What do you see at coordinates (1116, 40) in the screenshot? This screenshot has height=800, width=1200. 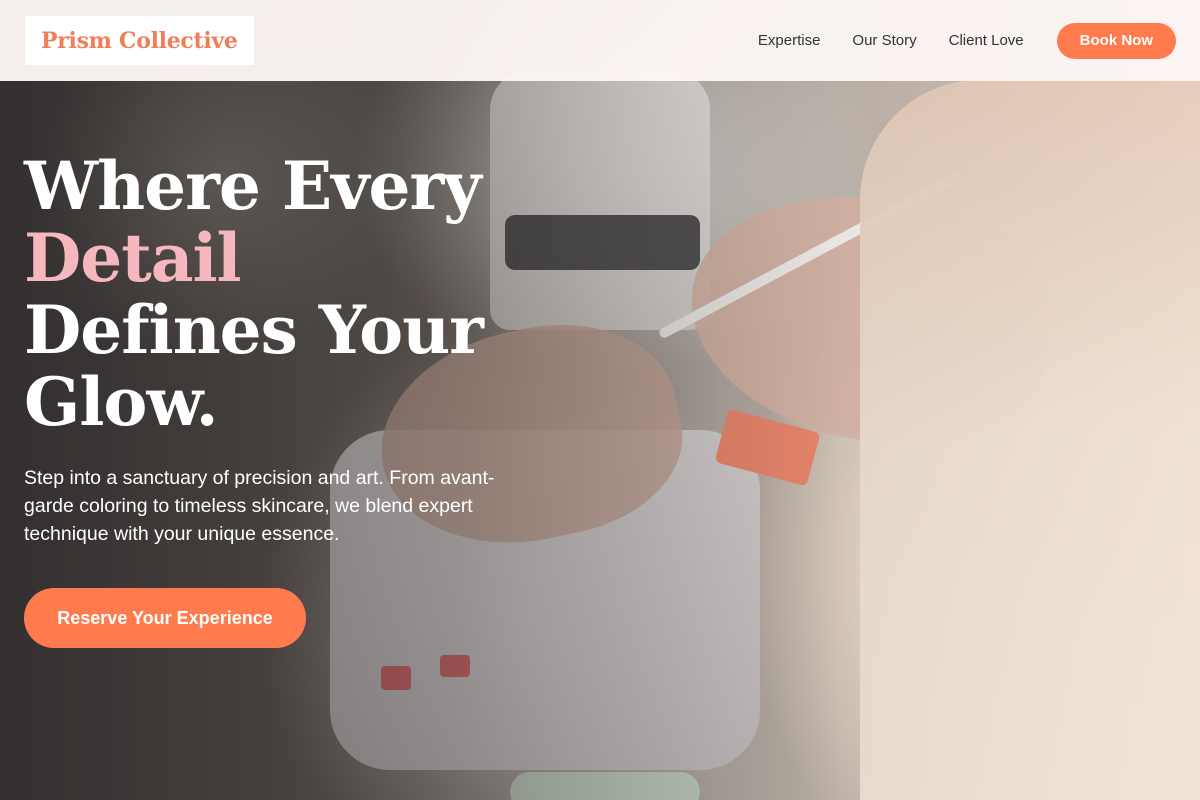 I see `book-now-button: Book Now` at bounding box center [1116, 40].